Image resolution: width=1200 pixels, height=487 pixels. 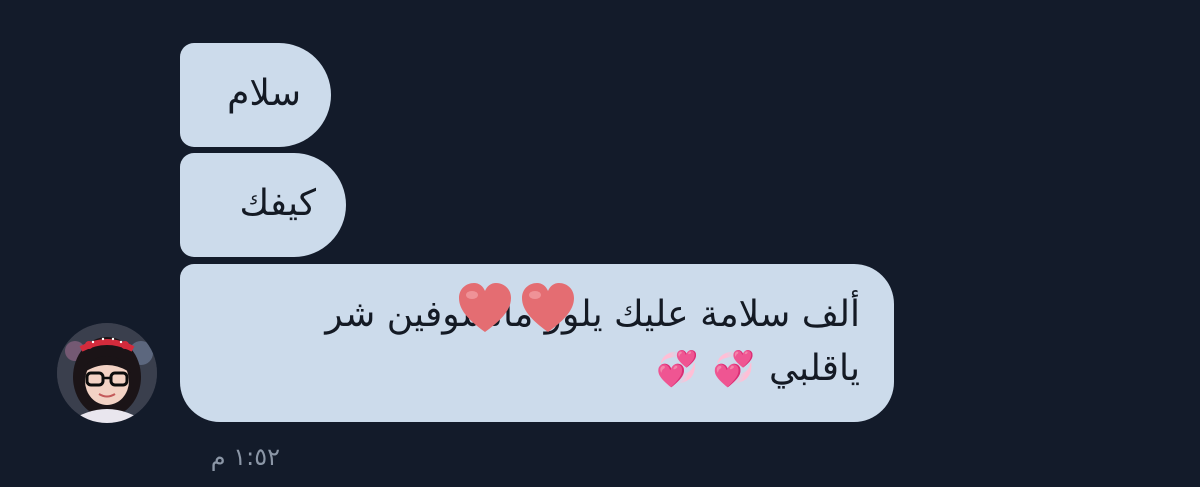 I want to click on message-text: كيفك, so click(x=277, y=203).